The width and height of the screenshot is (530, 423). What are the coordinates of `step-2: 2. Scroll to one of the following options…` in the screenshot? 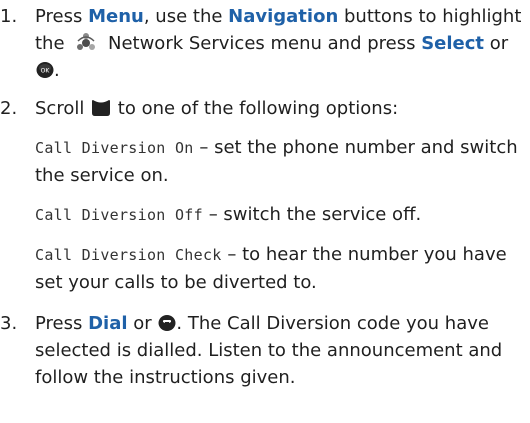 It's located at (265, 108).